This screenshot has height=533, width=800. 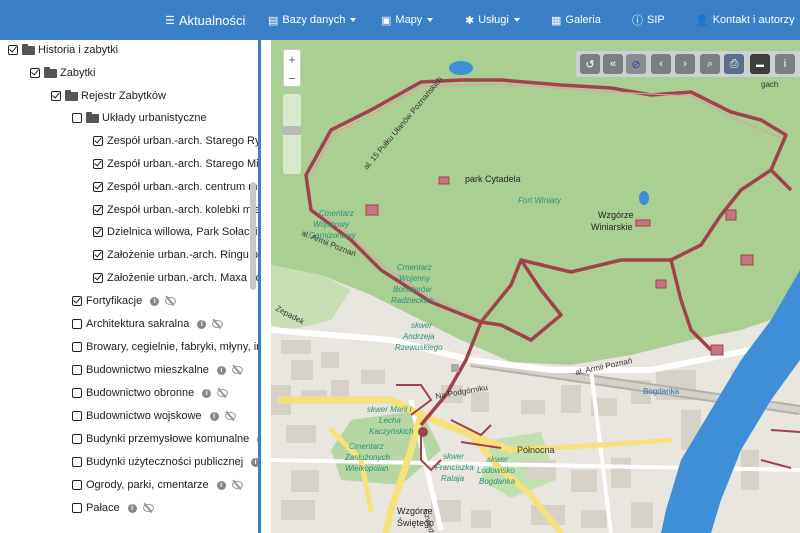 What do you see at coordinates (147, 370) in the screenshot?
I see `tree-item-label: Budownictwo mieszkalne` at bounding box center [147, 370].